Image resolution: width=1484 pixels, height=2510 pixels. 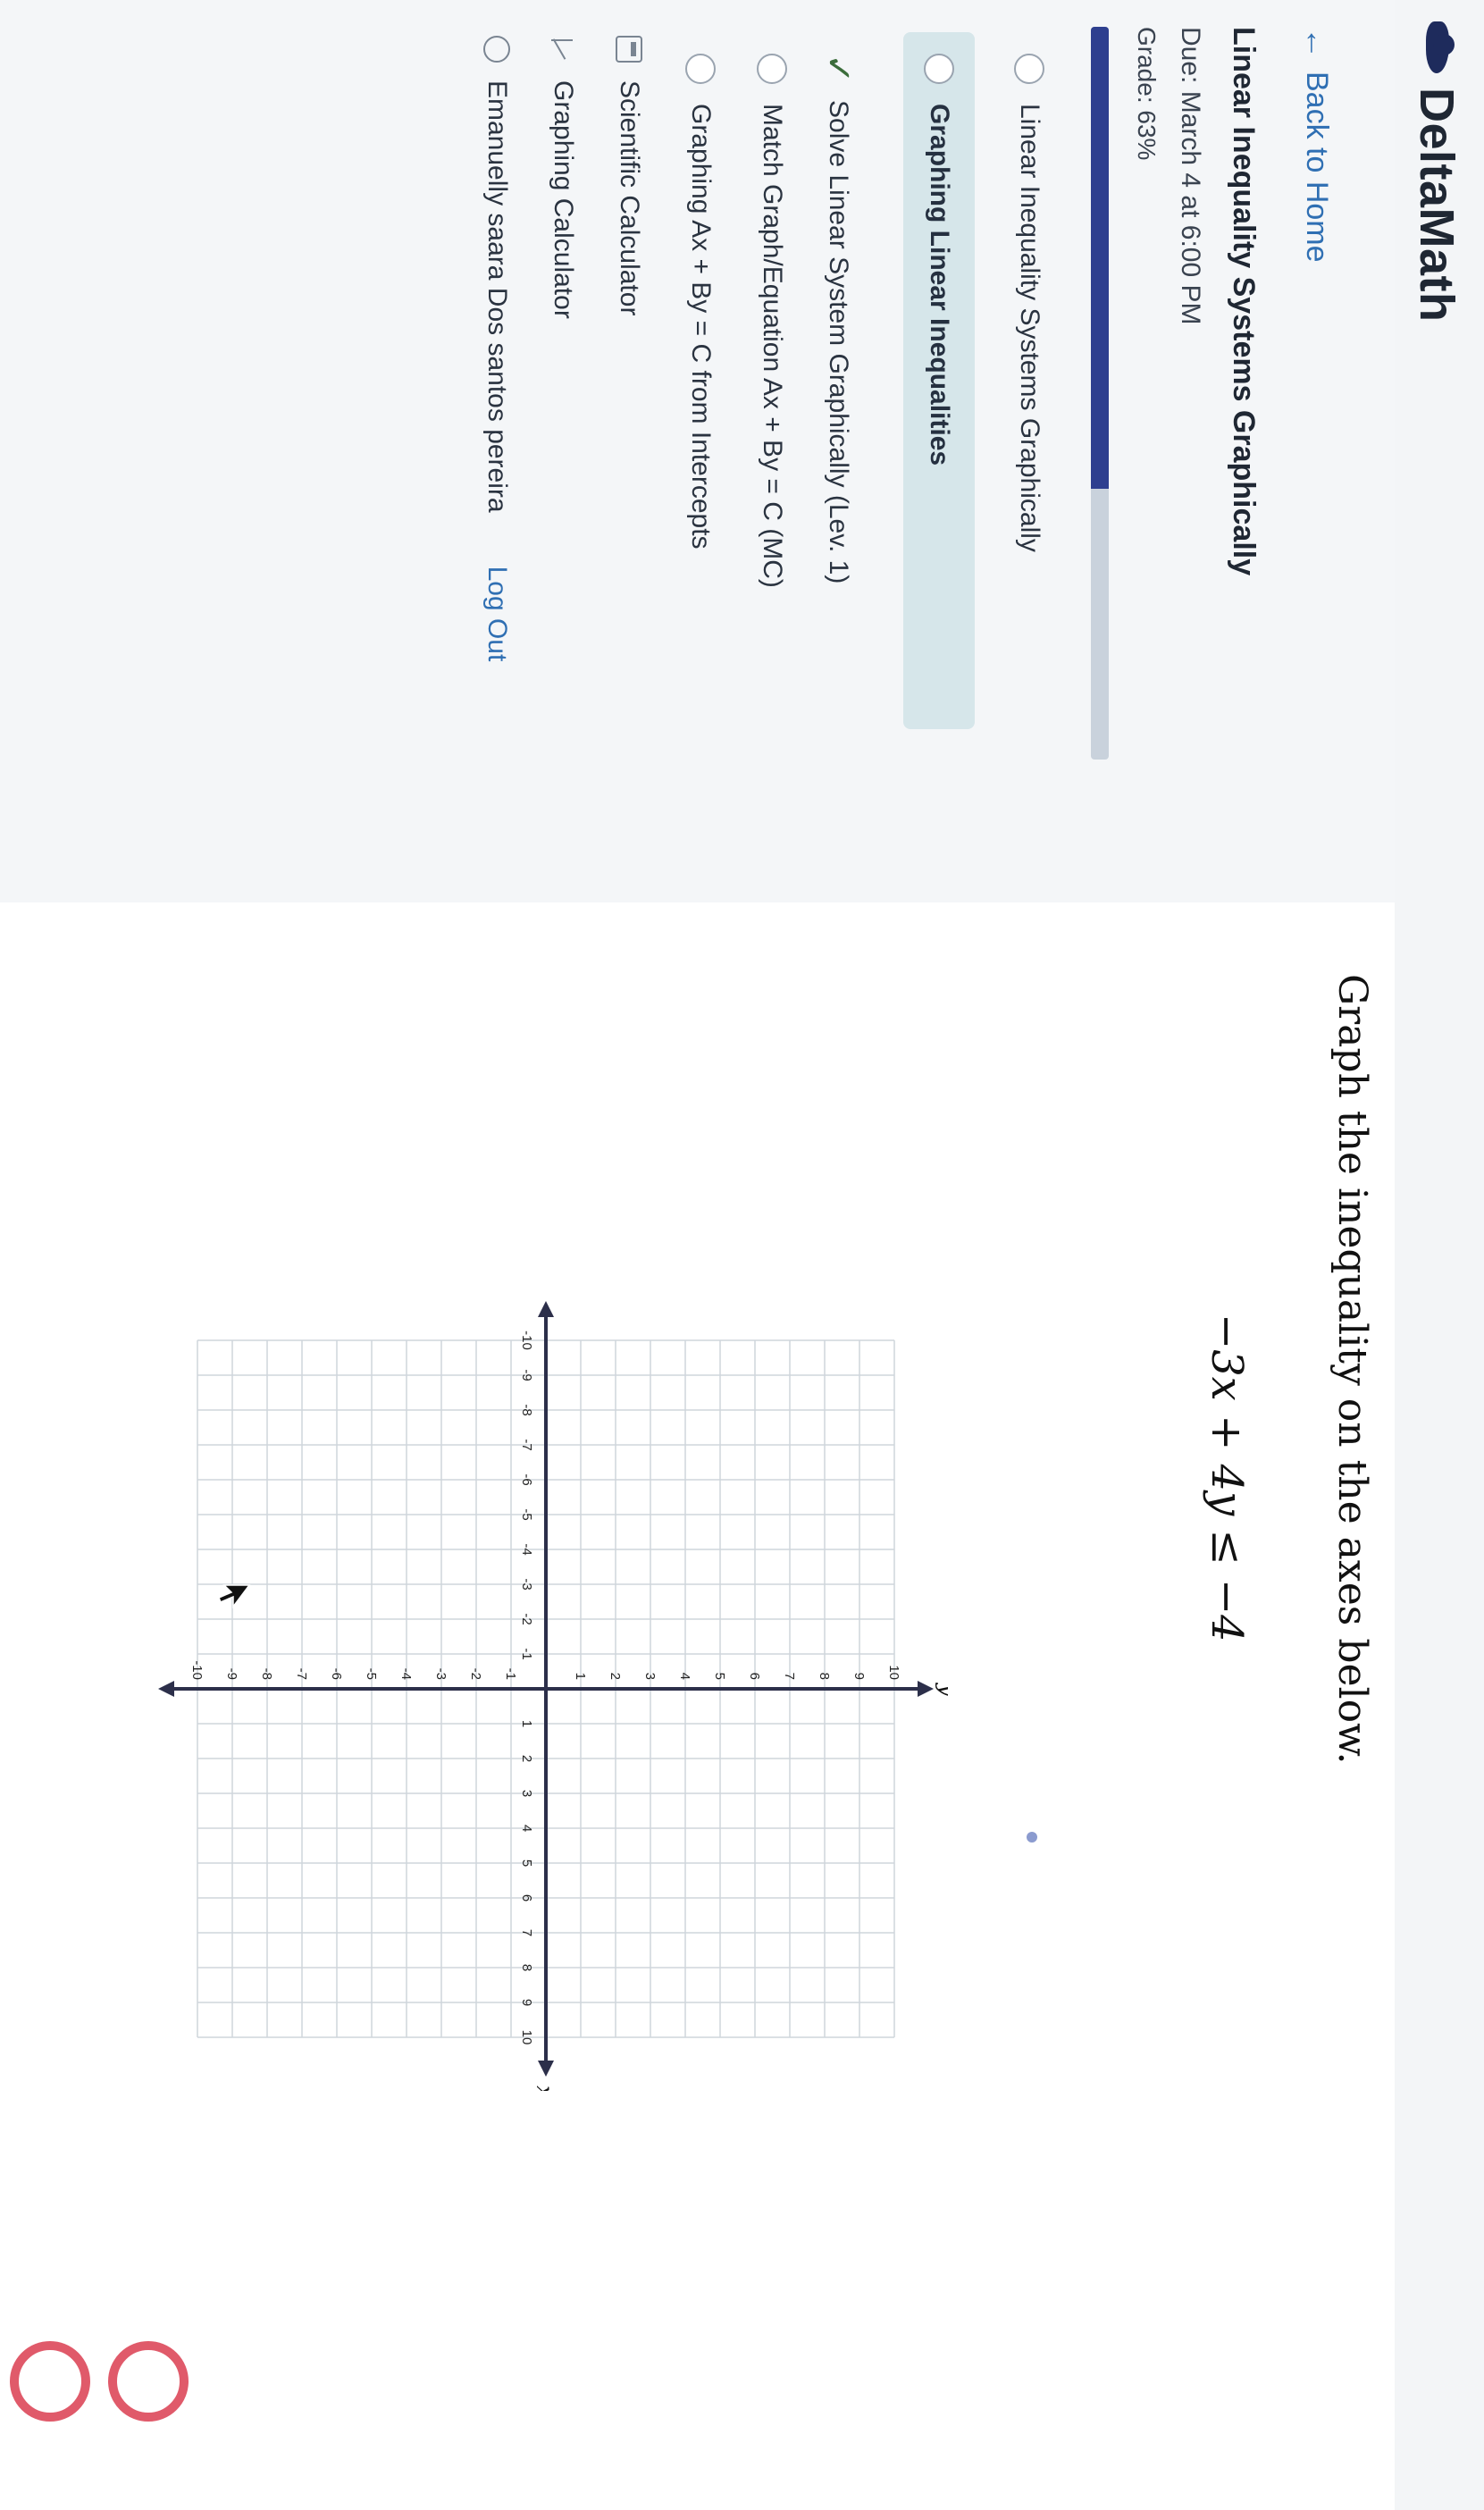 What do you see at coordinates (235, 1596) in the screenshot?
I see `mouse-cursor-icon` at bounding box center [235, 1596].